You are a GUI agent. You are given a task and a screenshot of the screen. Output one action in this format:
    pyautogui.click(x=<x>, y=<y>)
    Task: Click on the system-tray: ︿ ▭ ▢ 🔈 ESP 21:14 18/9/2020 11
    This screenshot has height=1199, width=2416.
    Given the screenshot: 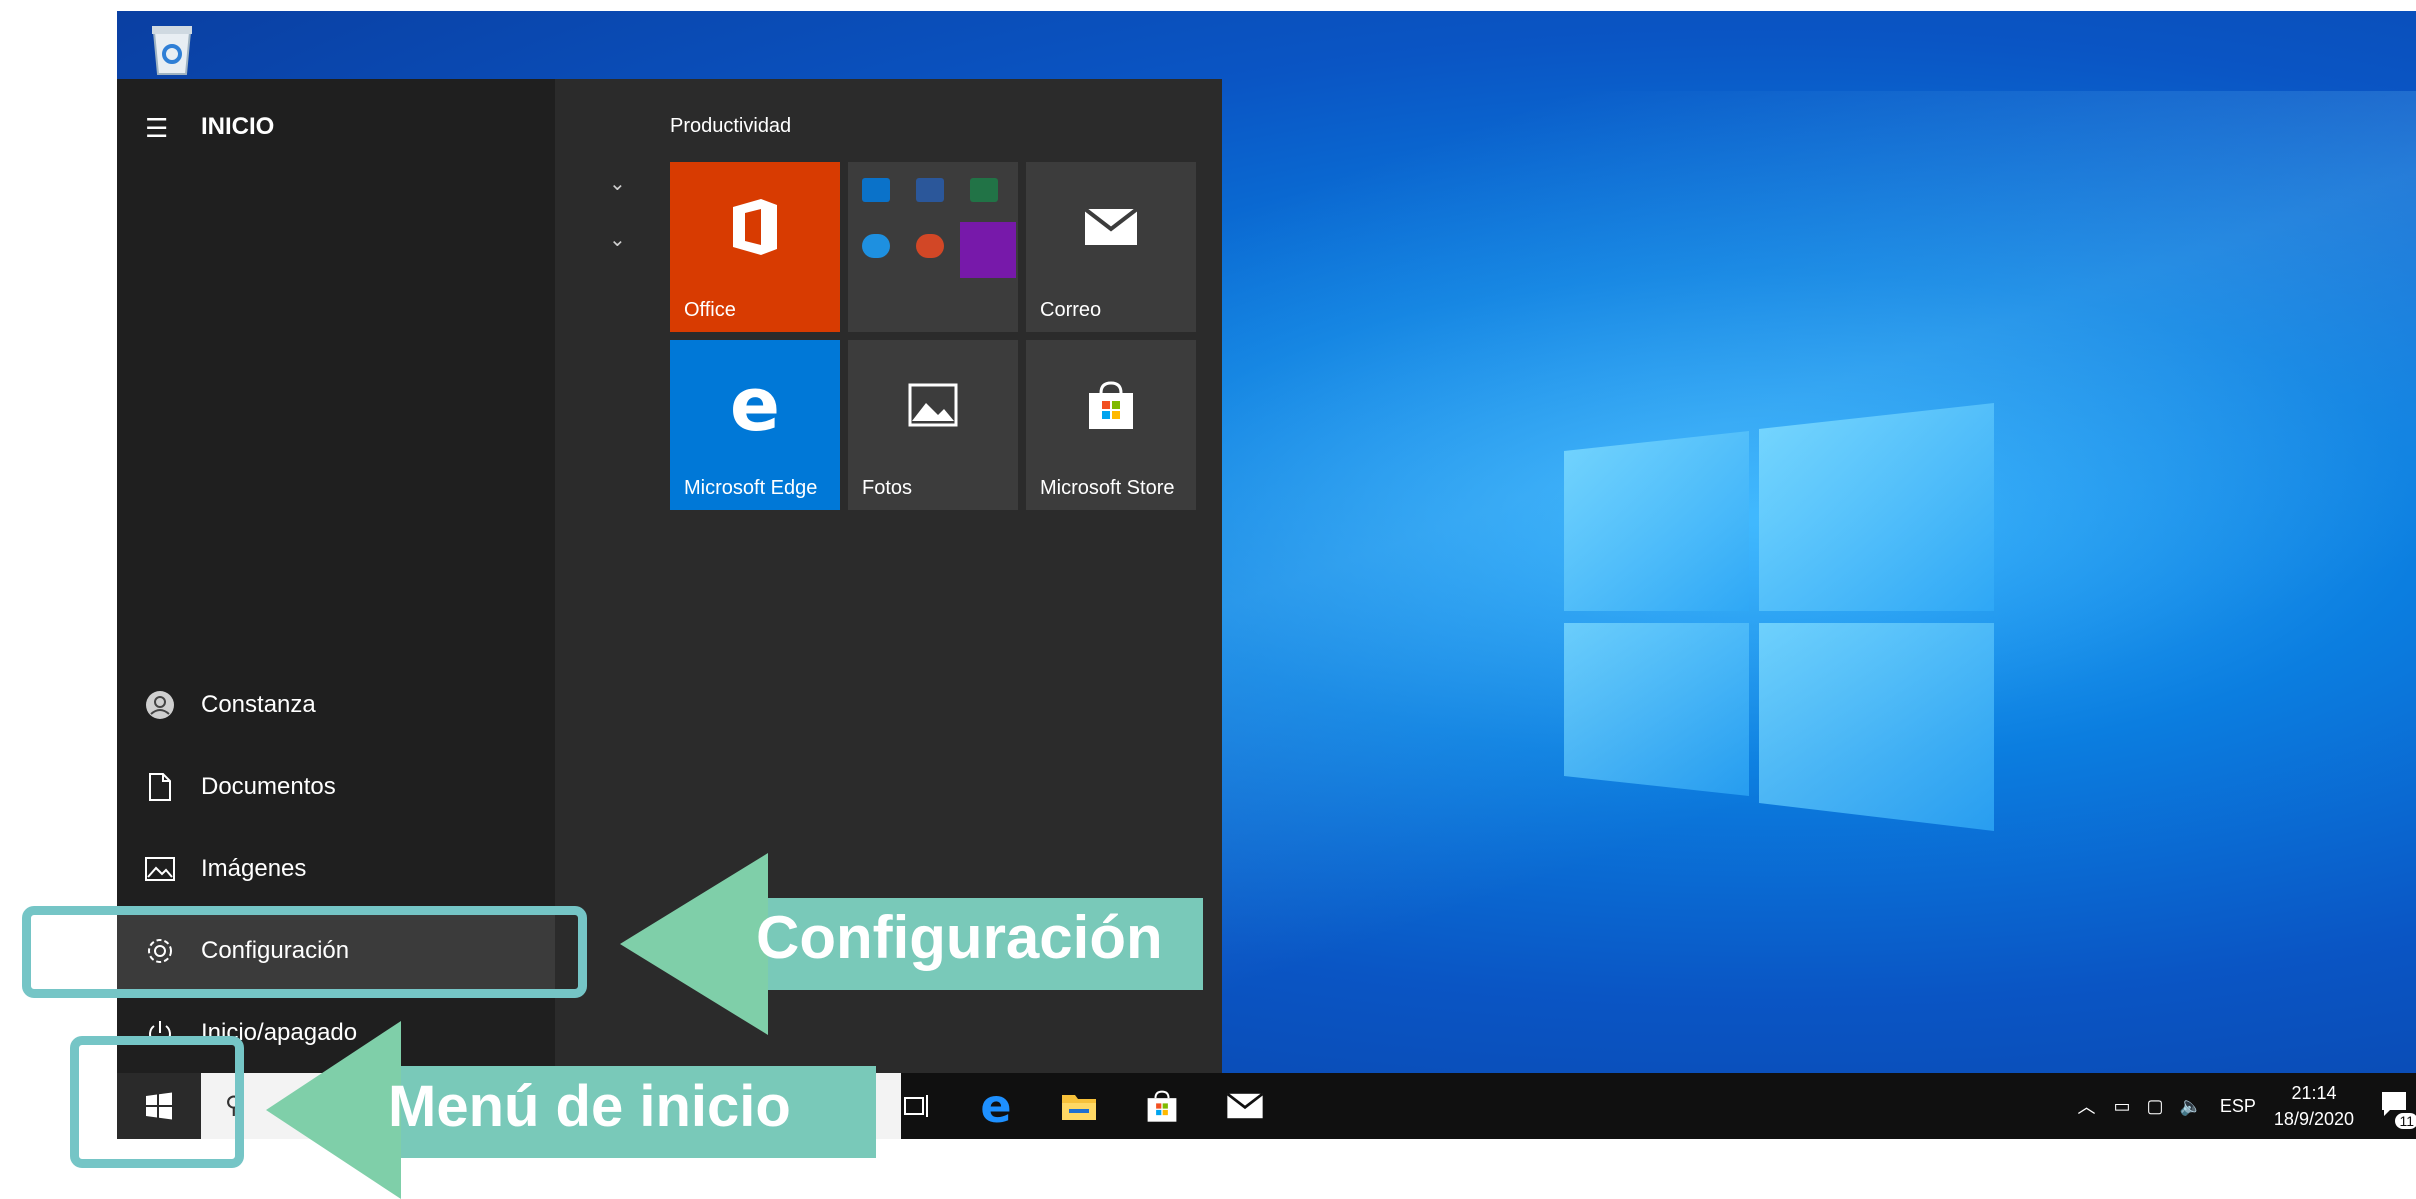 What is the action you would take?
    pyautogui.click(x=2246, y=1106)
    